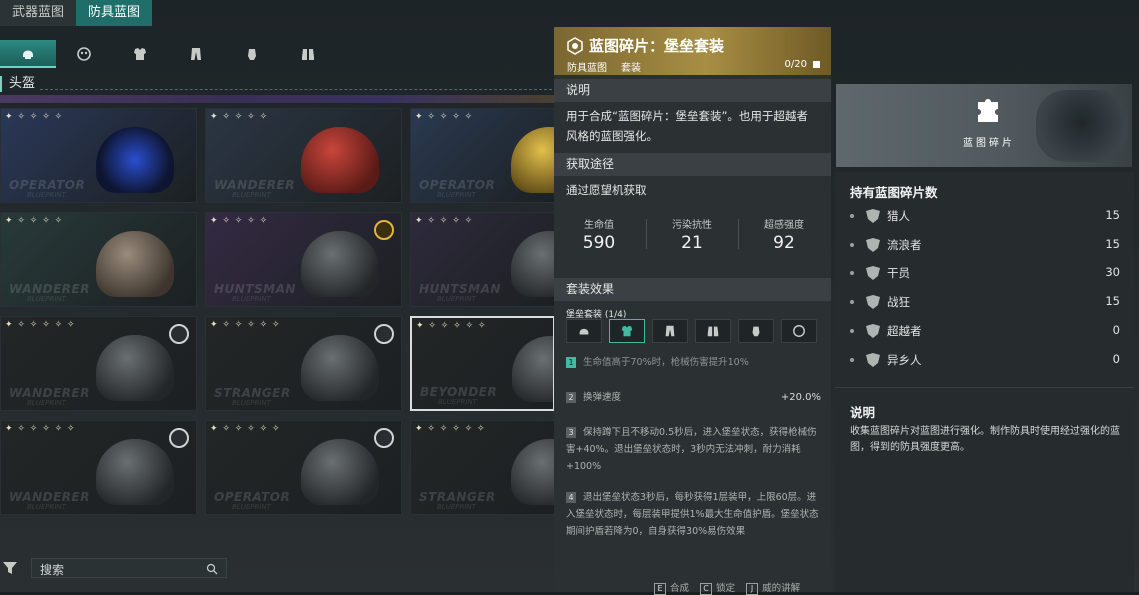 The height and width of the screenshot is (595, 1139). I want to click on blueprint-card: ✦ ✧ ✧ ✧ ✧ ✧ OPERATOR BLUEPRINT, so click(303, 467).